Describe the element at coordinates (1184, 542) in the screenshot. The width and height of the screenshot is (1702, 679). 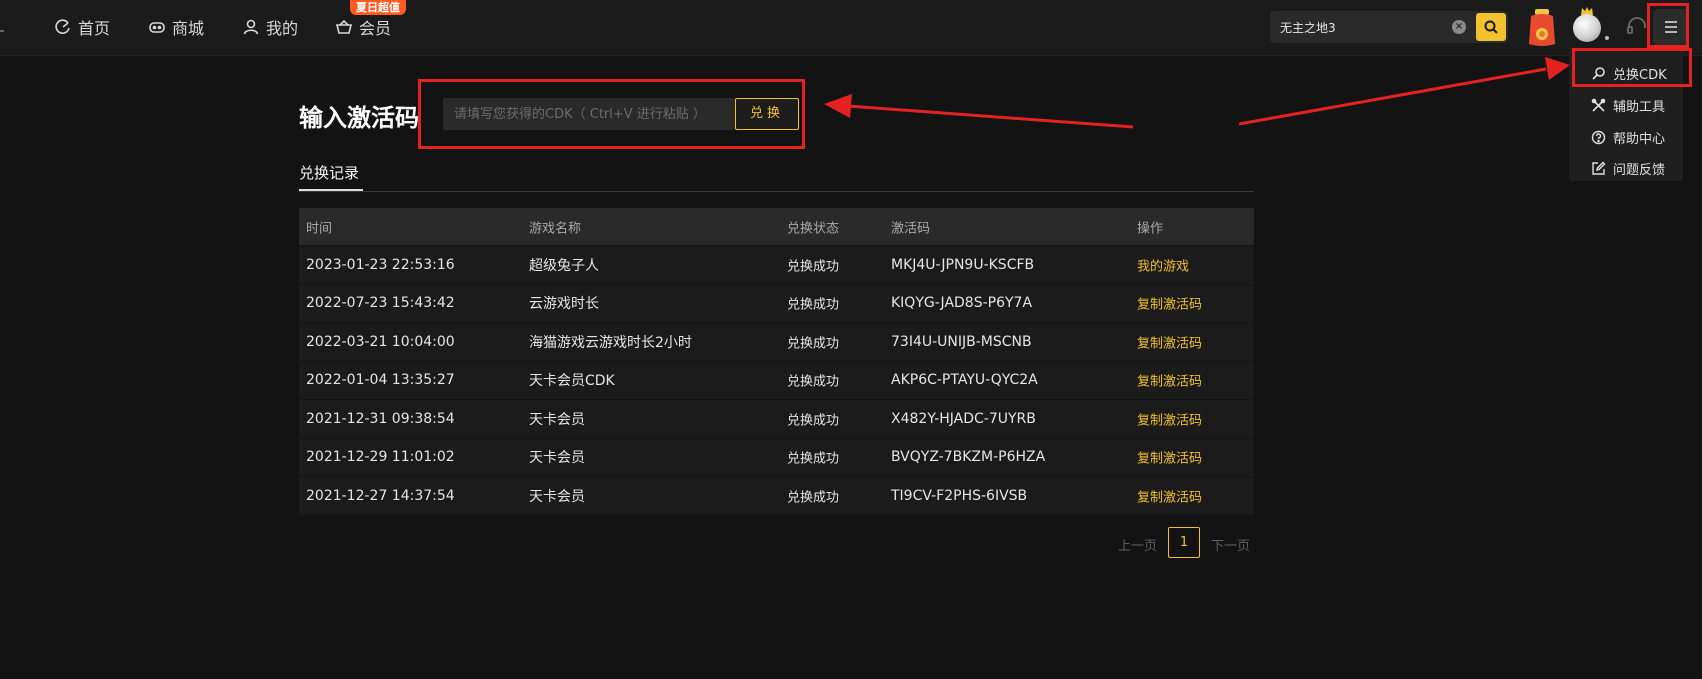
I see `page-number-button: 1` at that location.